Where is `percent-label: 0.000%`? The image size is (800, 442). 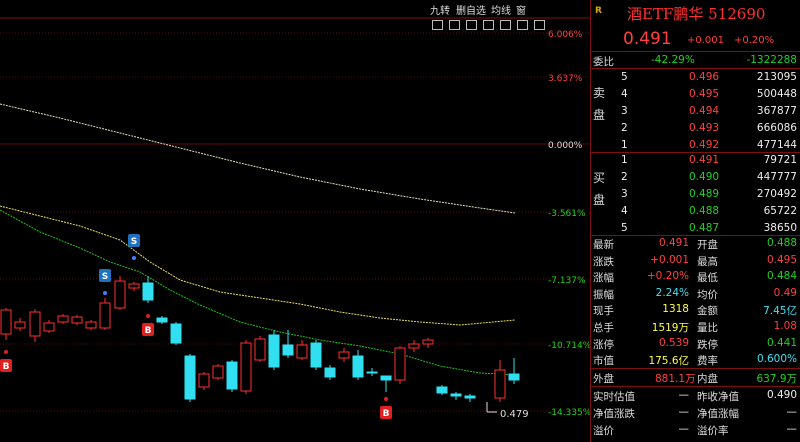
percent-label: 0.000% is located at coordinates (565, 146).